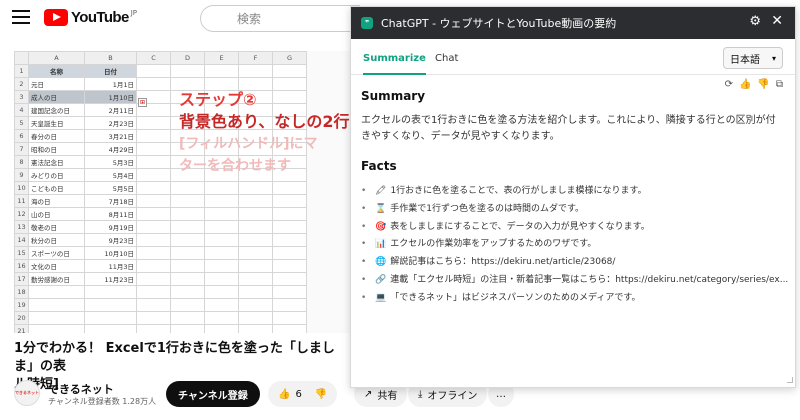  I want to click on subscribe-button: チャンネル登録, so click(213, 394).